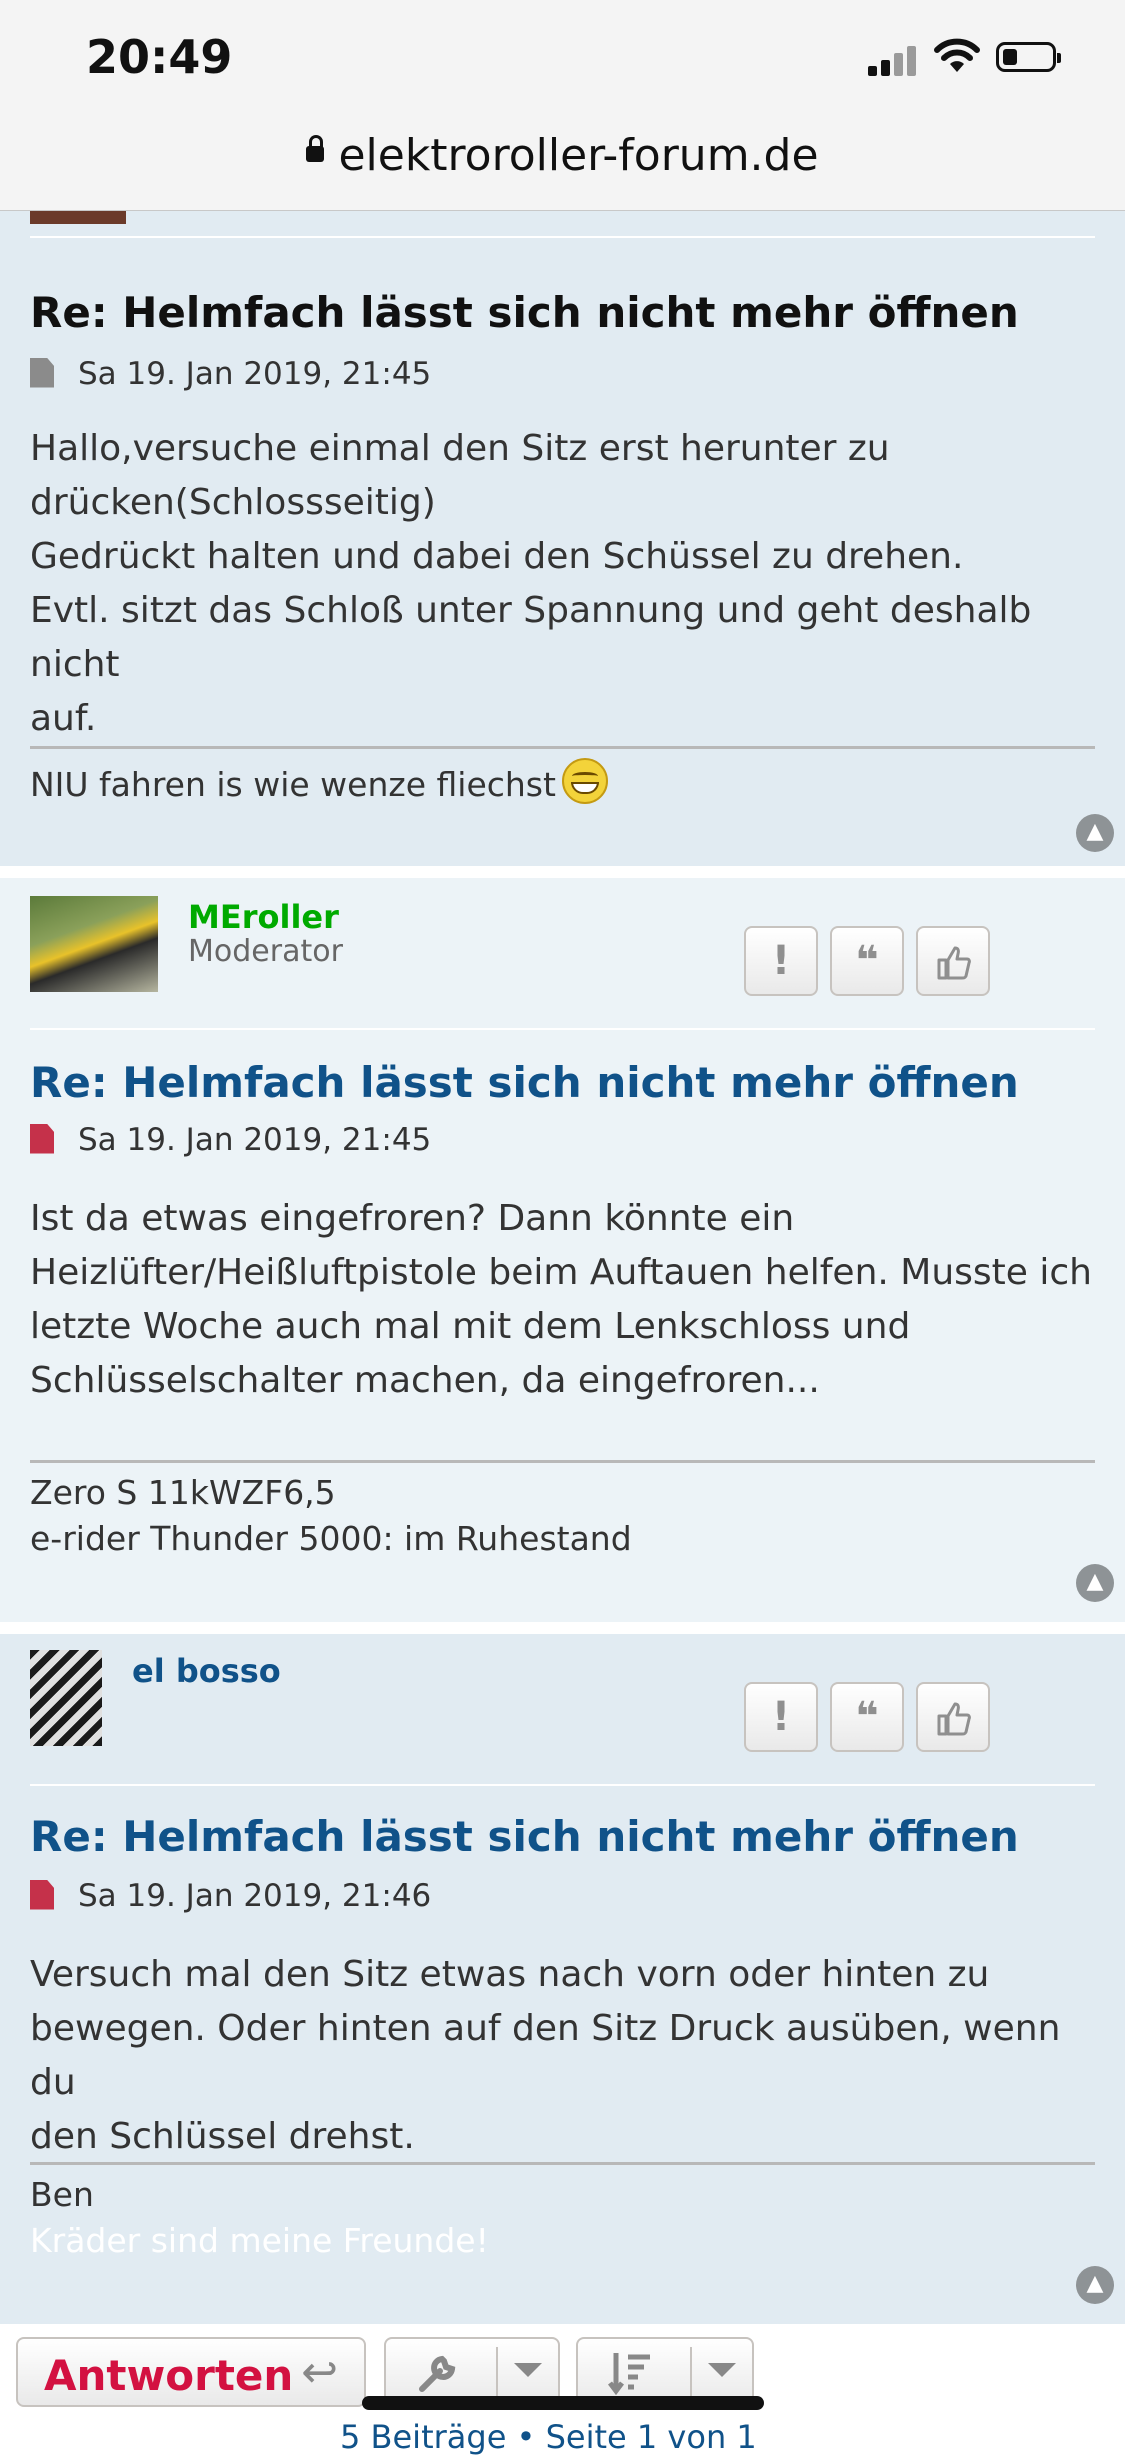  I want to click on sort-icon, so click(629, 2374).